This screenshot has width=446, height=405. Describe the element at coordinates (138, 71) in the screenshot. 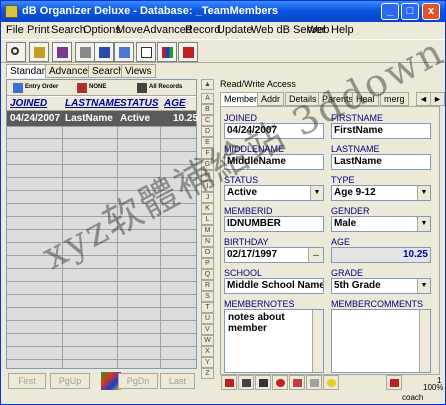

I see `tab-views: Views` at that location.